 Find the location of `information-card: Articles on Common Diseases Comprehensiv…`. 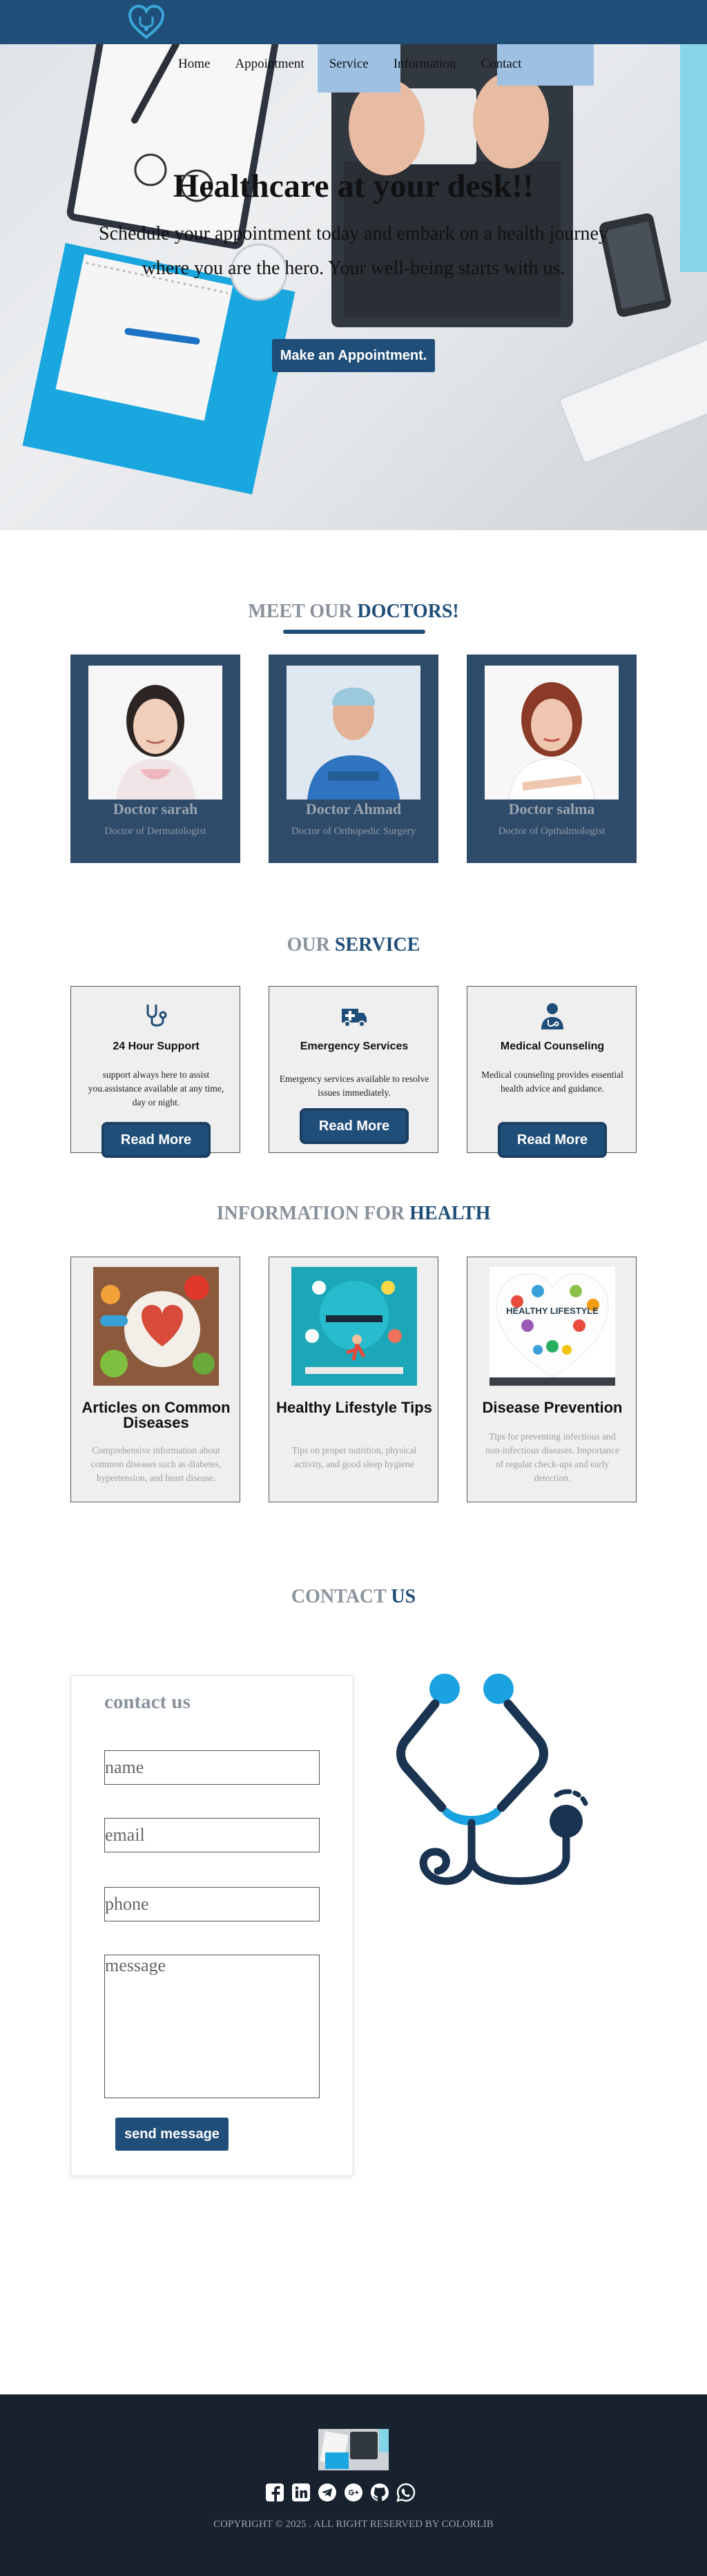

information-card: Articles on Common Diseases Comprehensiv… is located at coordinates (155, 1380).